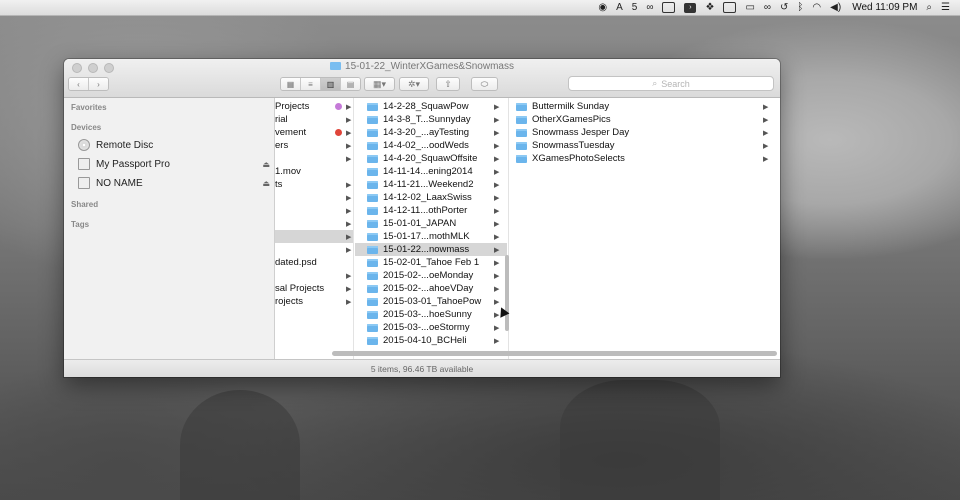 The width and height of the screenshot is (960, 500). I want to click on window-title: 15-01-22_WinterXGames&Snowmass, so click(422, 66).